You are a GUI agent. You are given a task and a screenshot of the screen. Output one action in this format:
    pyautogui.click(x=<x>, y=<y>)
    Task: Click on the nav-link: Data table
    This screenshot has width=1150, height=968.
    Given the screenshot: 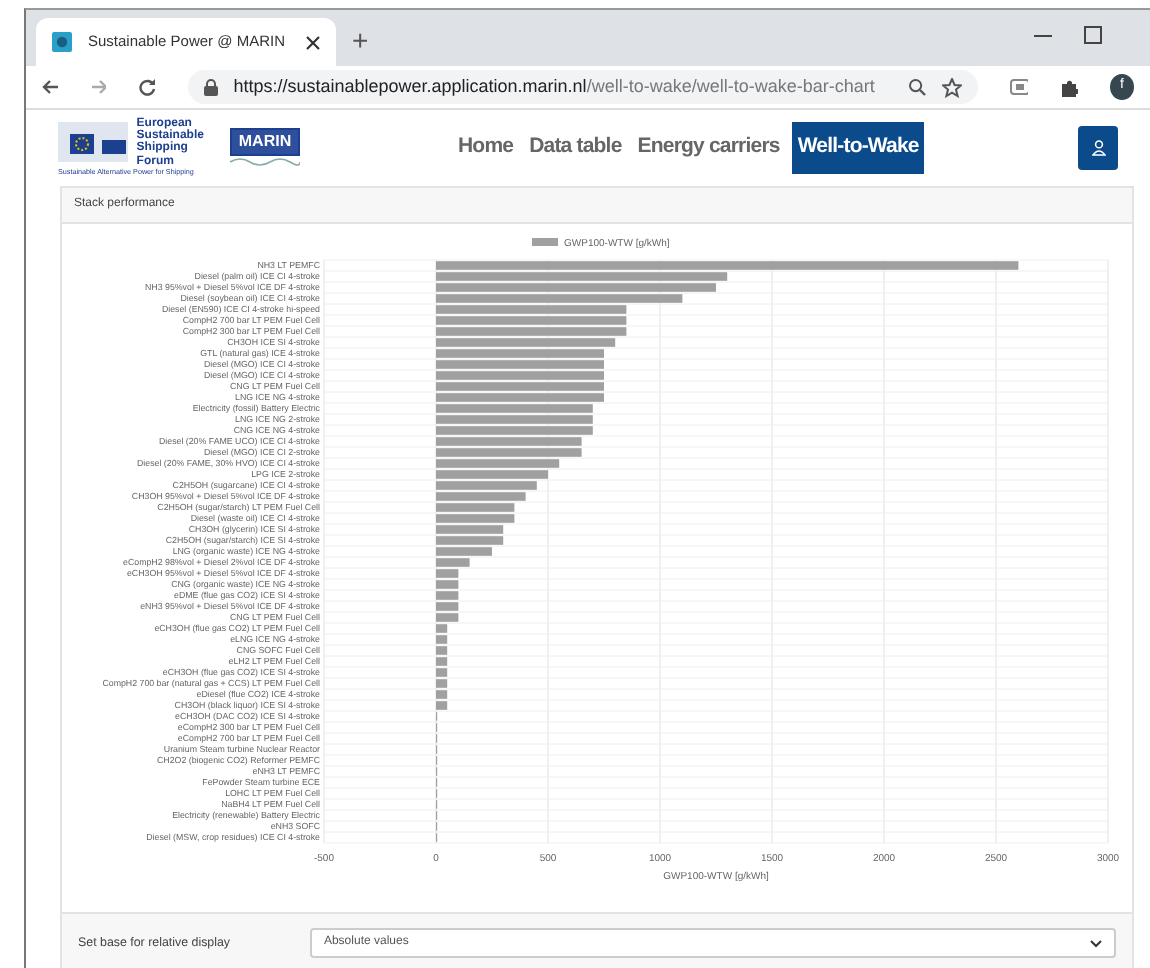 What is the action you would take?
    pyautogui.click(x=575, y=148)
    